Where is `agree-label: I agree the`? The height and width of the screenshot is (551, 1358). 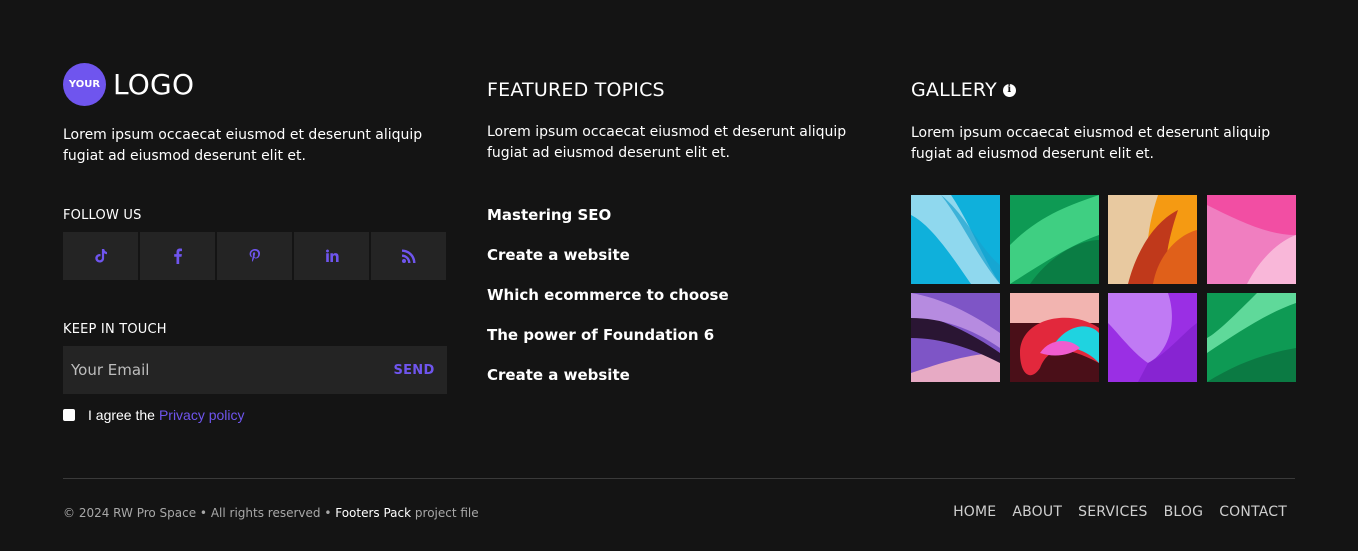 agree-label: I agree the is located at coordinates (121, 415).